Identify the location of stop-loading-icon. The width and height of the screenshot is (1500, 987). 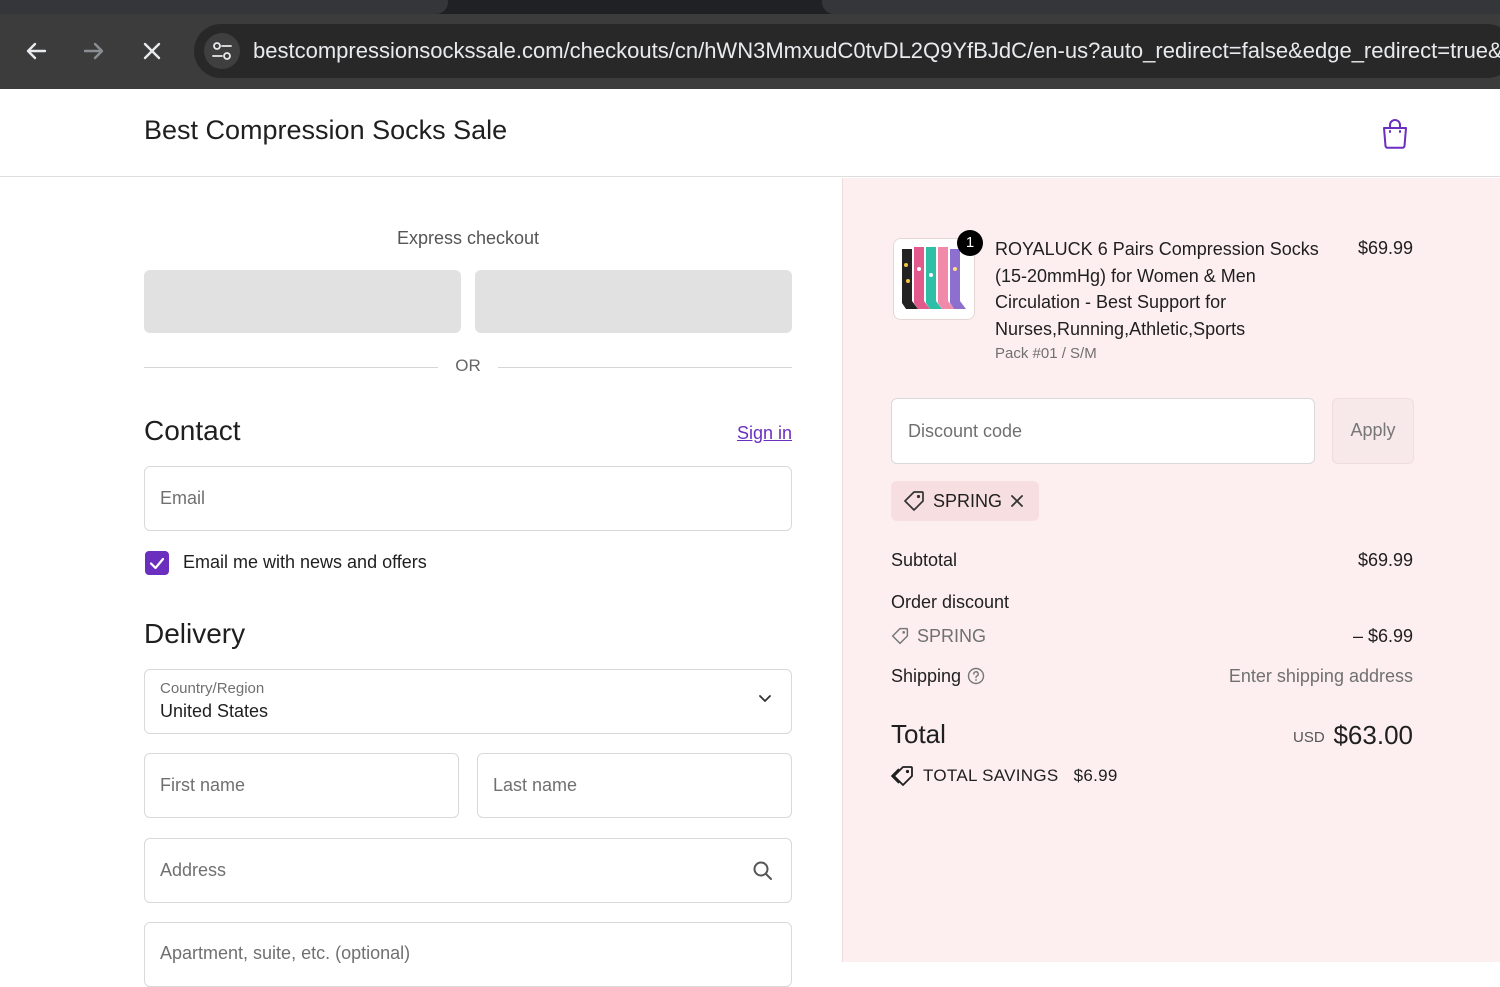
(152, 51).